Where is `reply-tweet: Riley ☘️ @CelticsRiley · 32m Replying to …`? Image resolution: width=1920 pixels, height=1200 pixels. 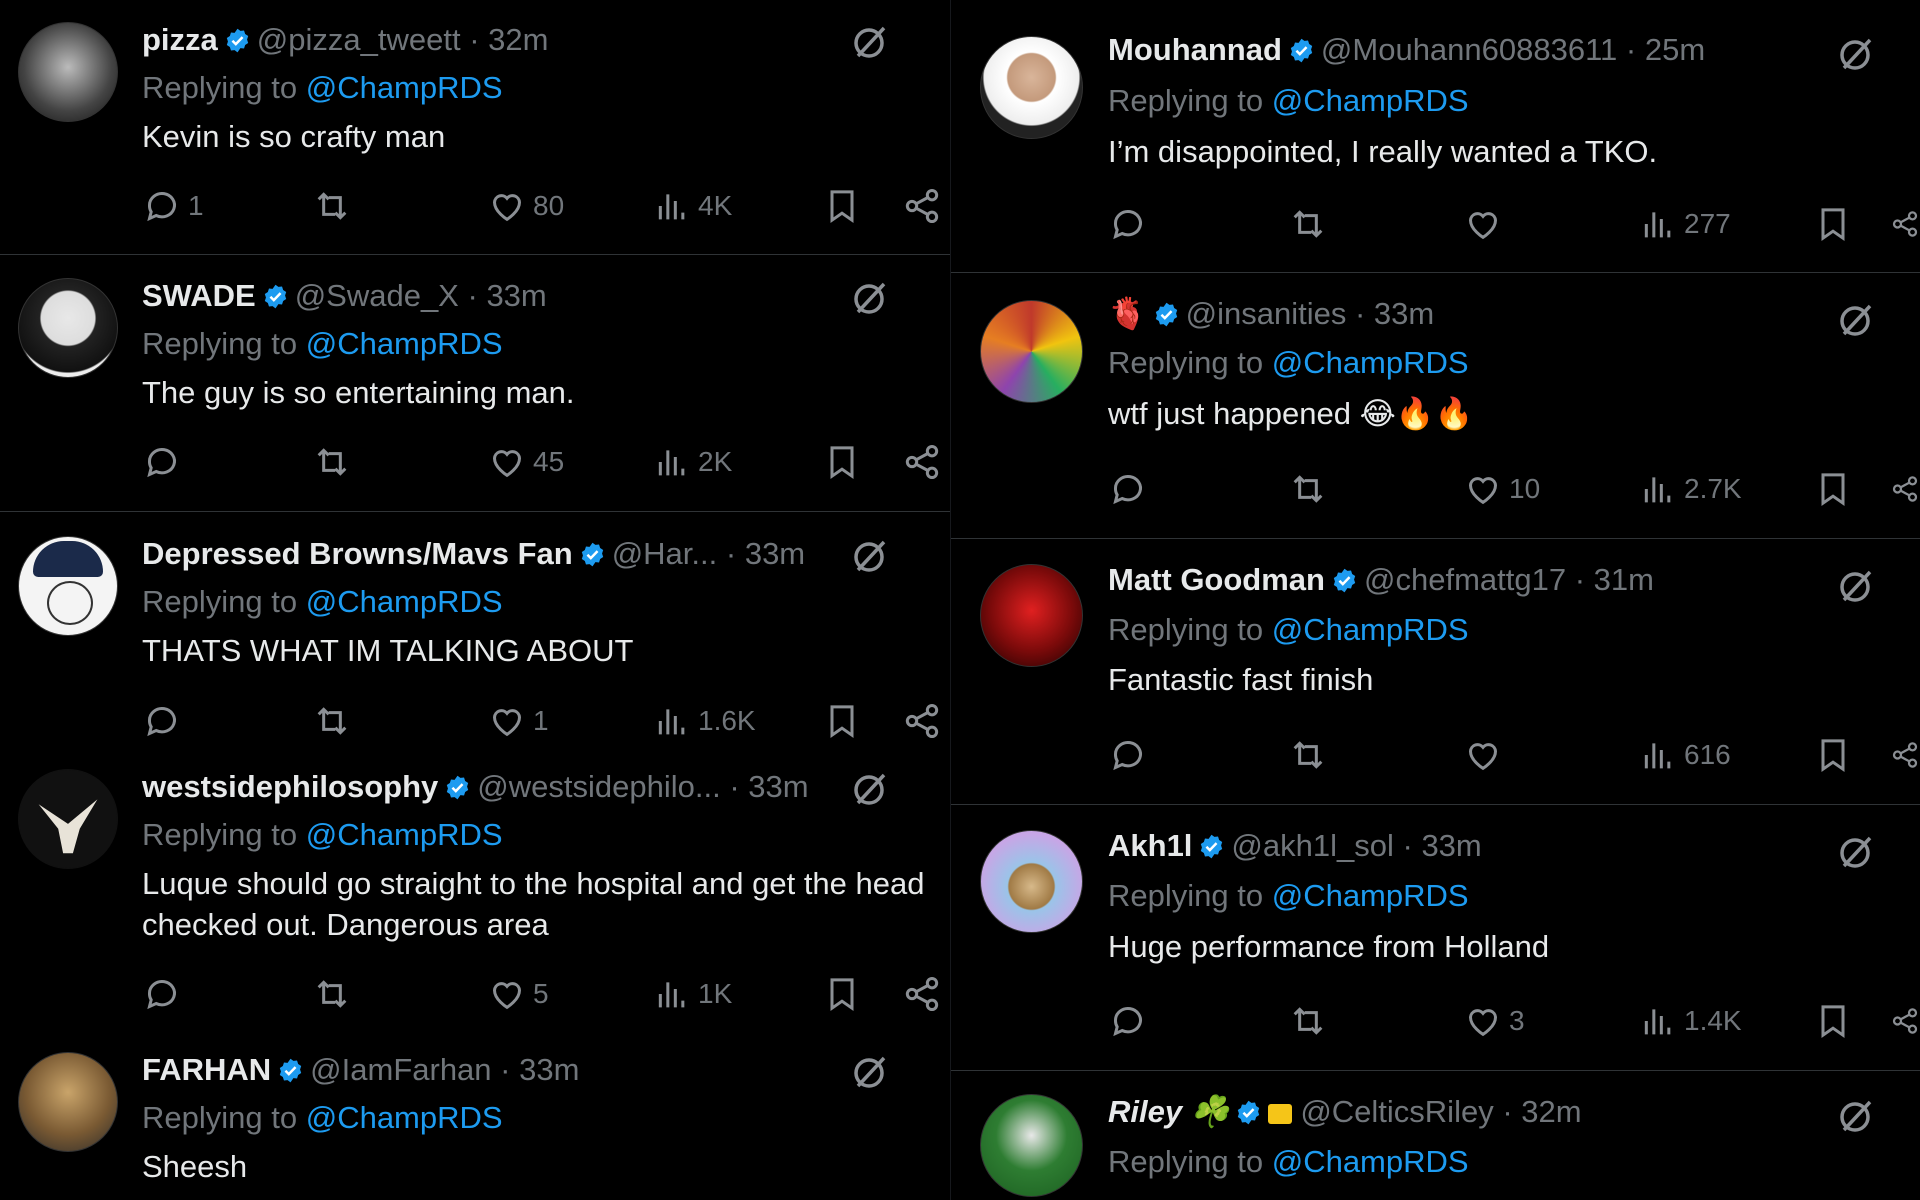
reply-tweet: Riley ☘️ @CelticsRiley · 32m Replying to … is located at coordinates (1435, 1136).